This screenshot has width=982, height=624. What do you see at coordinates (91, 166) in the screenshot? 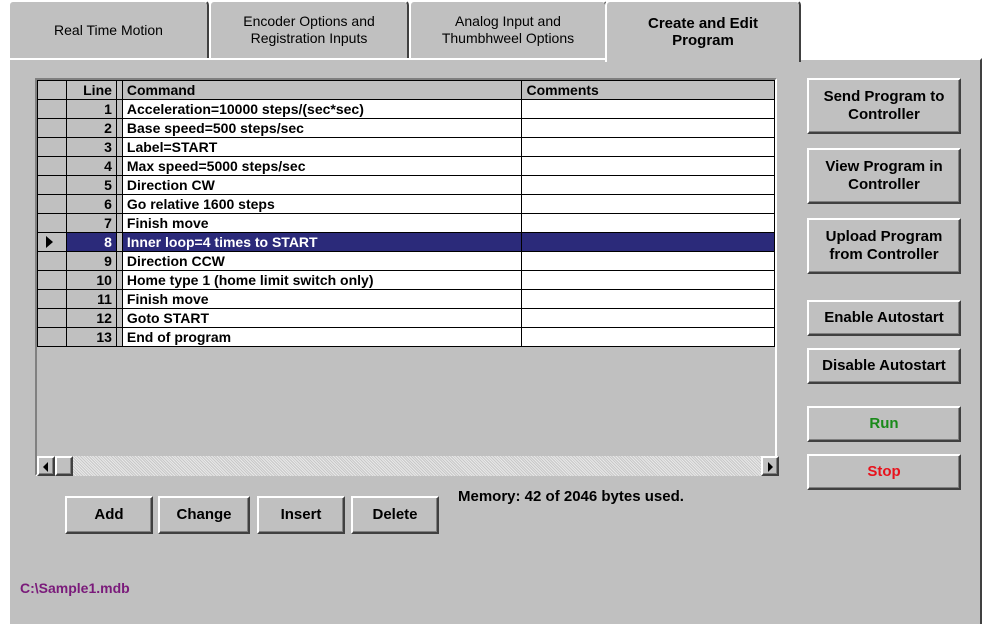
I see `line-number-cell: 4` at bounding box center [91, 166].